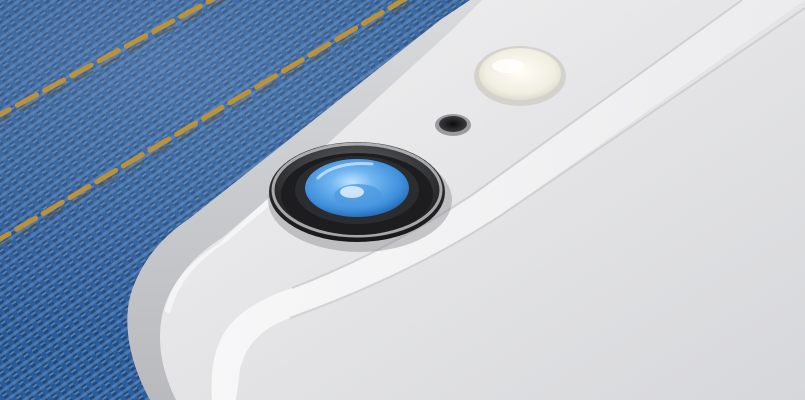 This screenshot has width=805, height=400. I want to click on microphone-hole-icon, so click(453, 125).